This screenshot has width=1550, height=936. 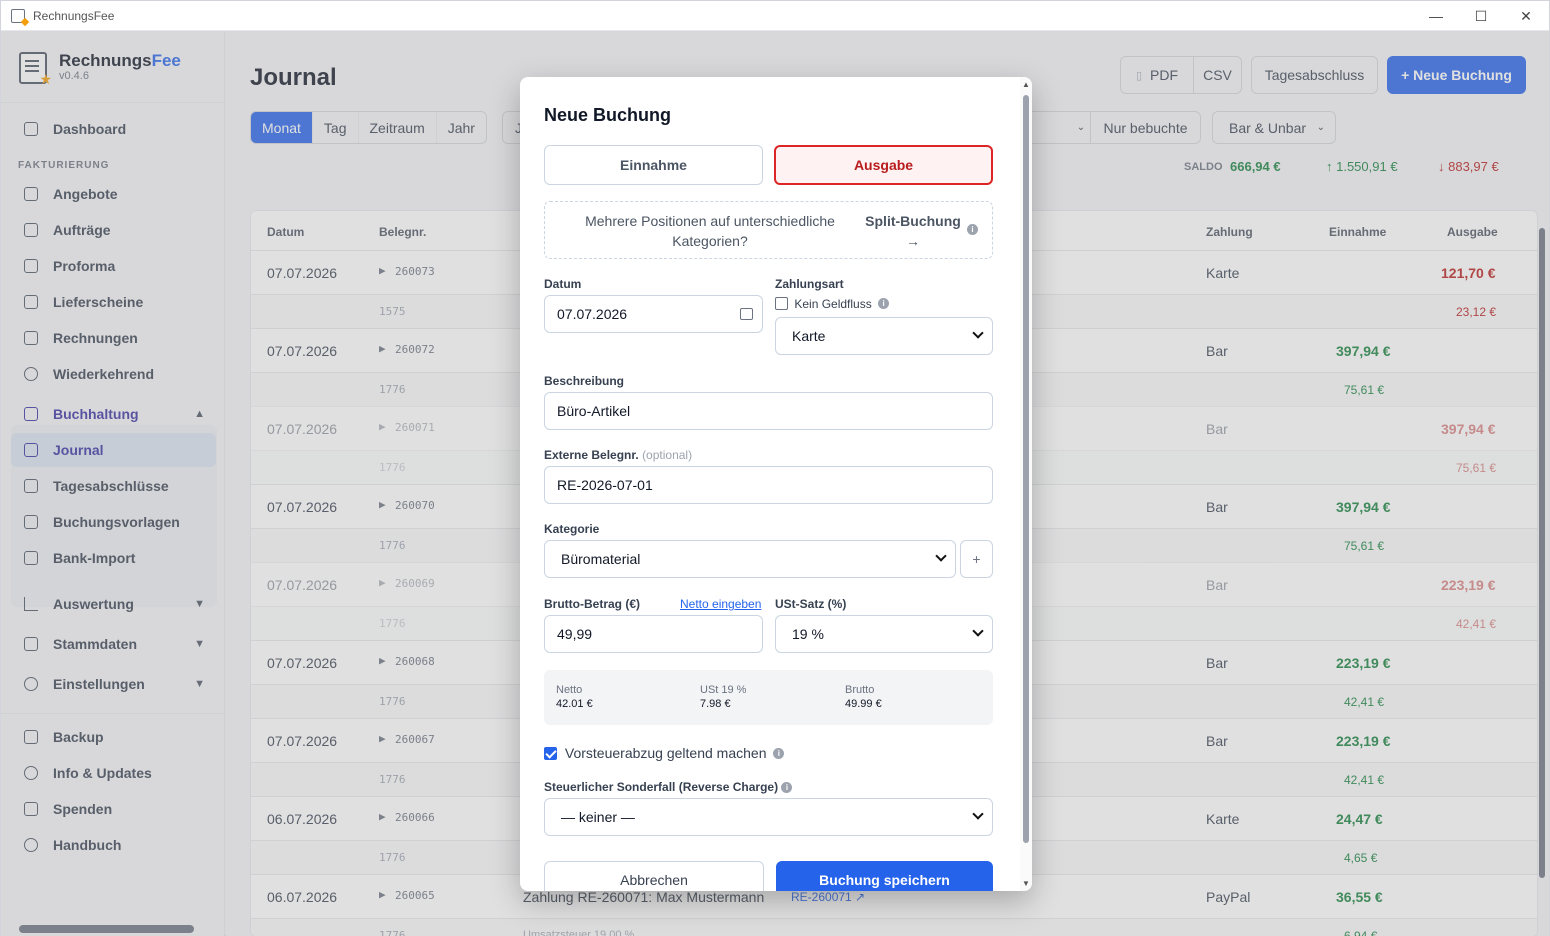 I want to click on window-title: RechnungsFee, so click(x=74, y=15).